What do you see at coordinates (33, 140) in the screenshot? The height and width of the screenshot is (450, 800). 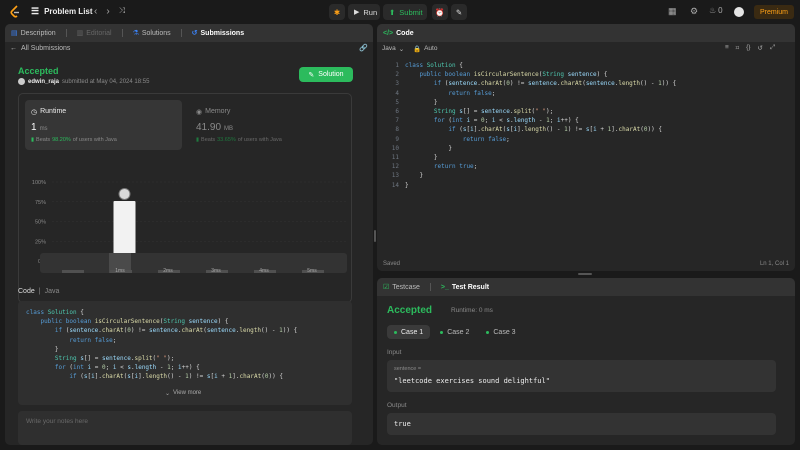 I see `beats-icon: ▮` at bounding box center [33, 140].